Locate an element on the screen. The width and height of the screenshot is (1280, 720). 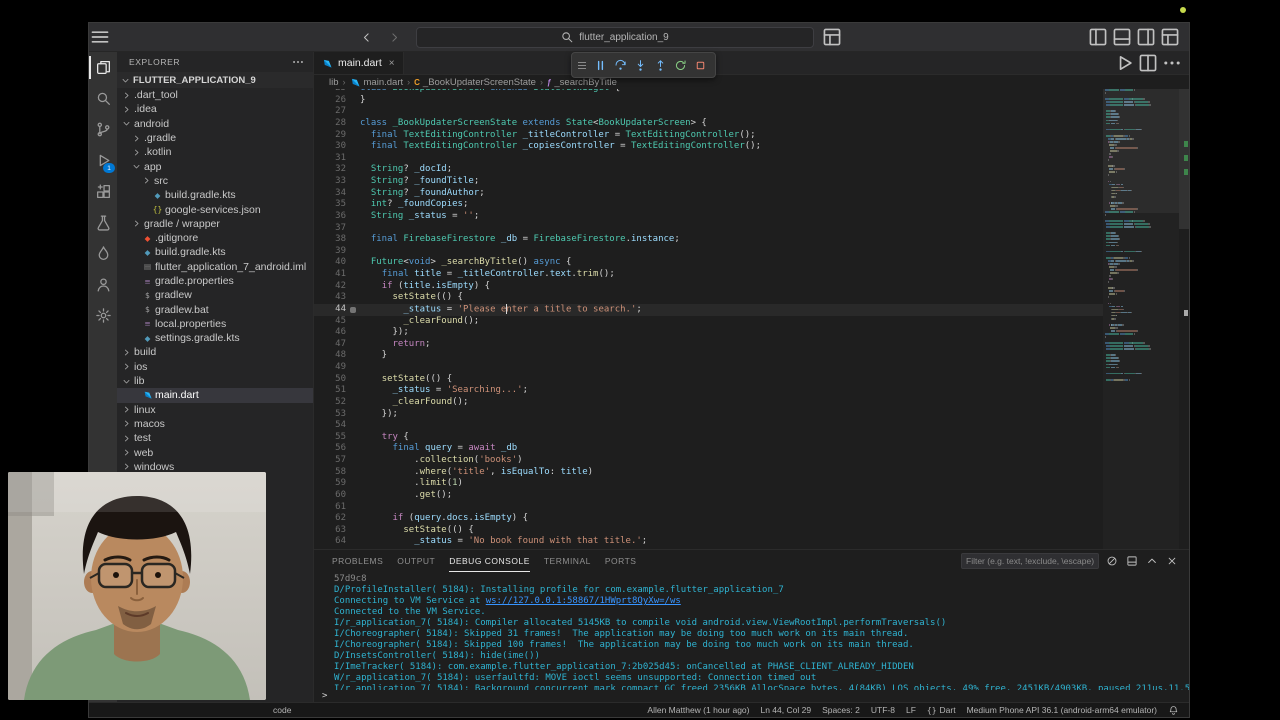
activity-source-control is located at coordinates (103, 129).